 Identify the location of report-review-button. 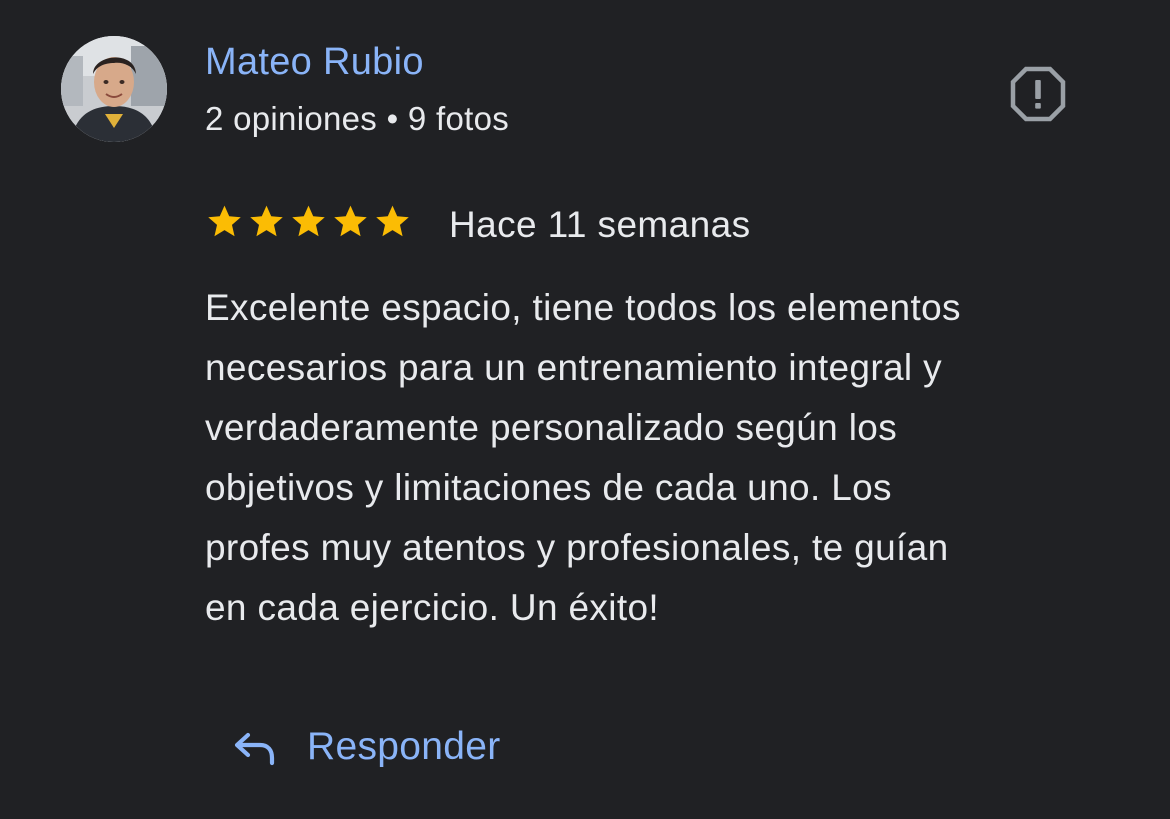
(1038, 94).